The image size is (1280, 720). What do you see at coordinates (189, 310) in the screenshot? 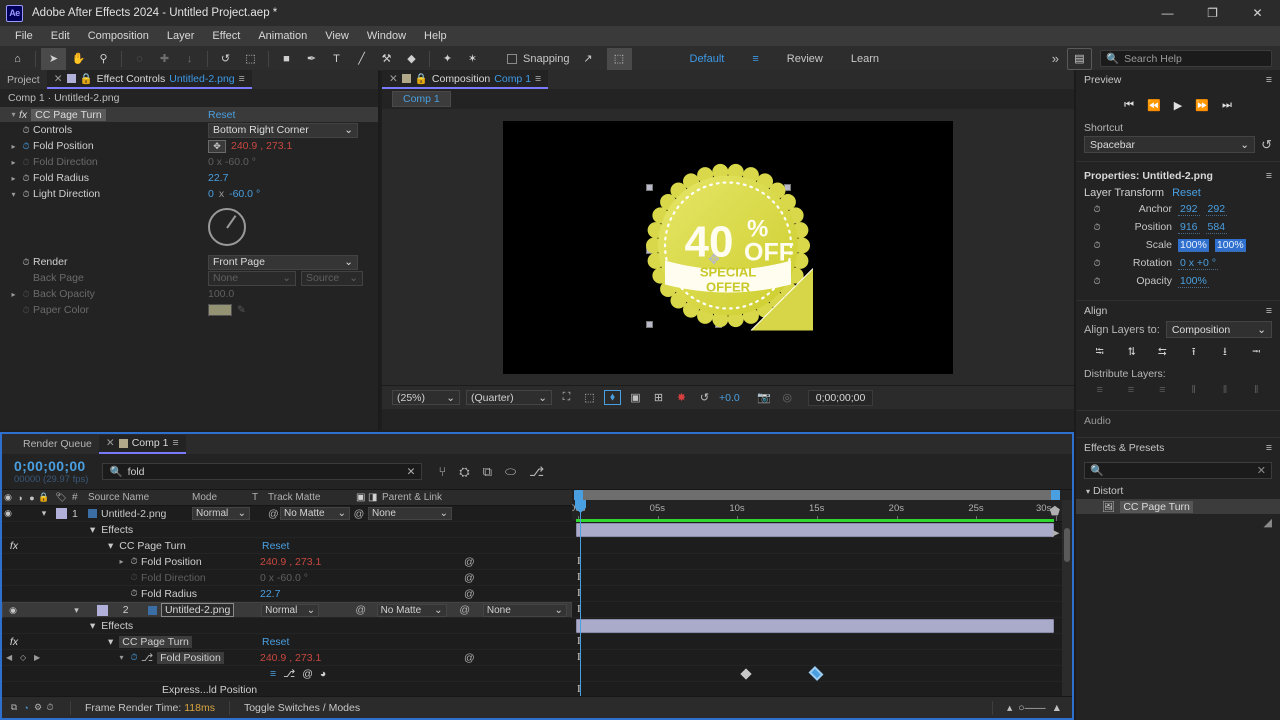
I see `fx-row-paper-color: ⏱ Paper Color ✎` at bounding box center [189, 310].